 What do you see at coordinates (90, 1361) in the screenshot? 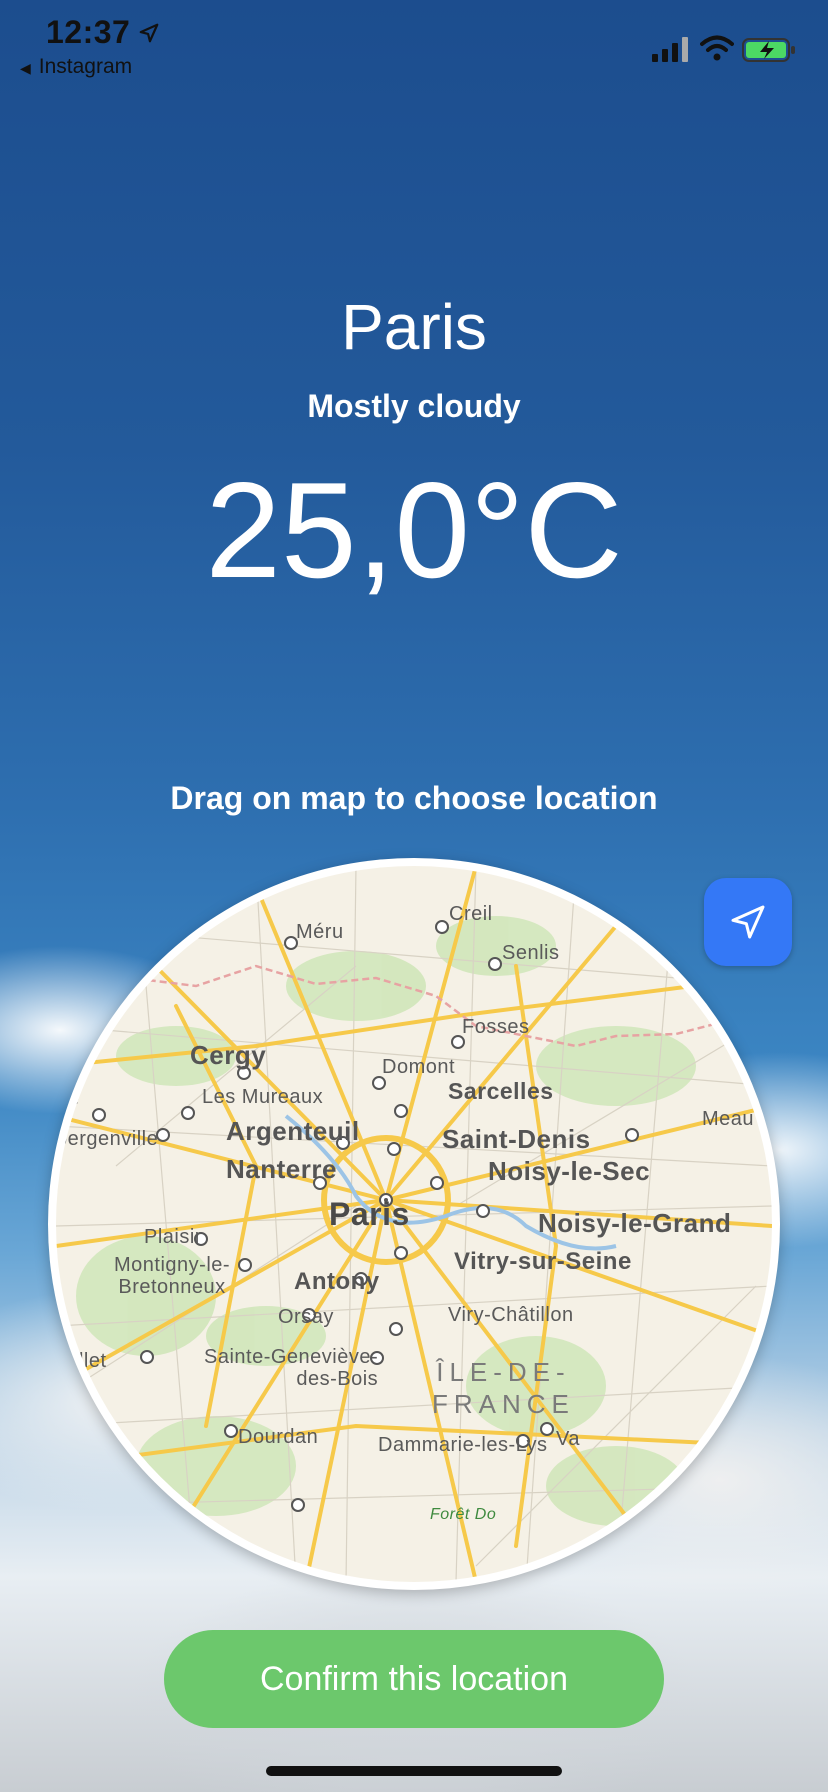
I see `map-label-illet: illet` at bounding box center [90, 1361].